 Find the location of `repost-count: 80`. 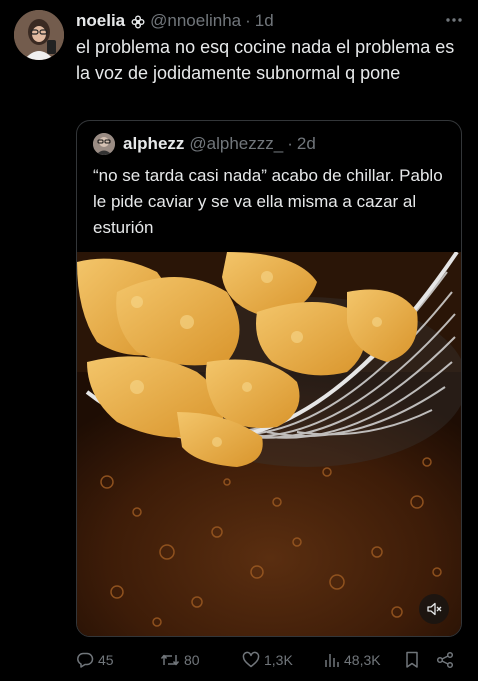

repost-count: 80 is located at coordinates (192, 660).